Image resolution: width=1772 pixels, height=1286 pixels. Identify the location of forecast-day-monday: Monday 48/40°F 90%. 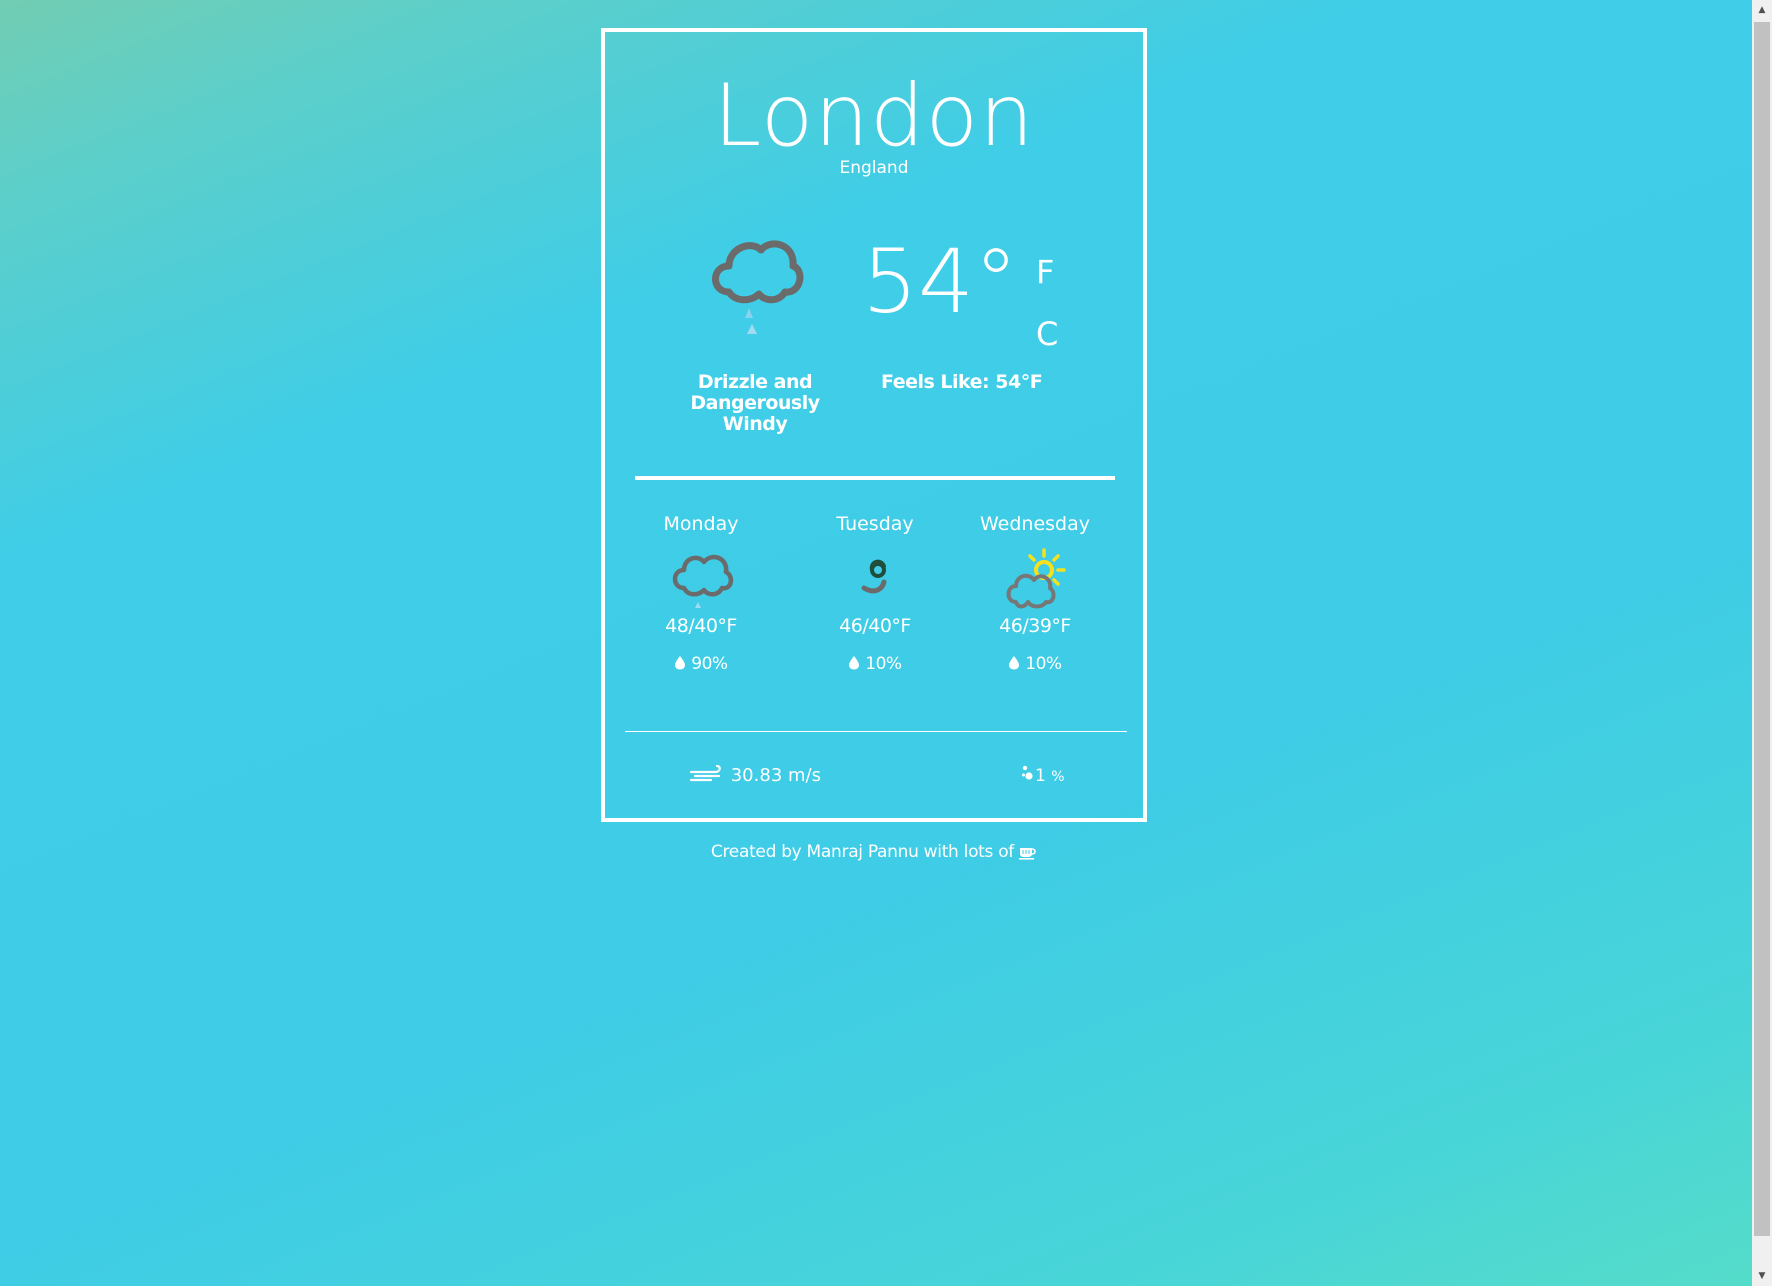
(701, 593).